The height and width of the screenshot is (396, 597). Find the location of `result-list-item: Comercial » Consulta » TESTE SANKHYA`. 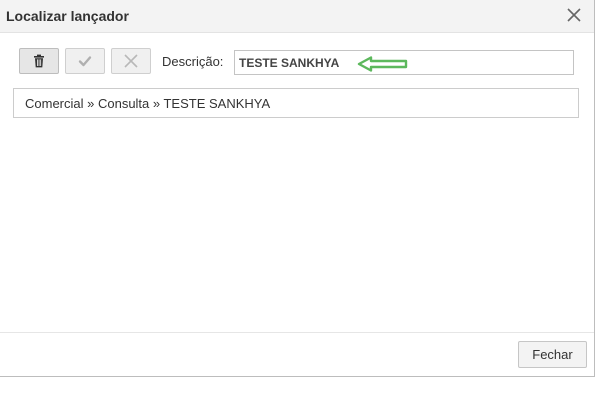

result-list-item: Comercial » Consulta » TESTE SANKHYA is located at coordinates (296, 103).